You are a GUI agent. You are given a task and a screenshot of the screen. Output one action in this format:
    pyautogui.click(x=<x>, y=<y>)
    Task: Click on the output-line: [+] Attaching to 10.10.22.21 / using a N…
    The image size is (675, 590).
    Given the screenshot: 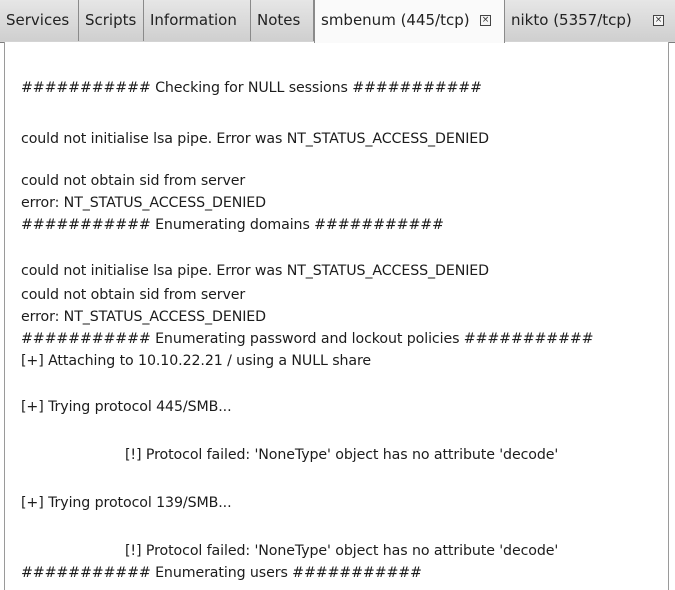 What is the action you would take?
    pyautogui.click(x=196, y=361)
    